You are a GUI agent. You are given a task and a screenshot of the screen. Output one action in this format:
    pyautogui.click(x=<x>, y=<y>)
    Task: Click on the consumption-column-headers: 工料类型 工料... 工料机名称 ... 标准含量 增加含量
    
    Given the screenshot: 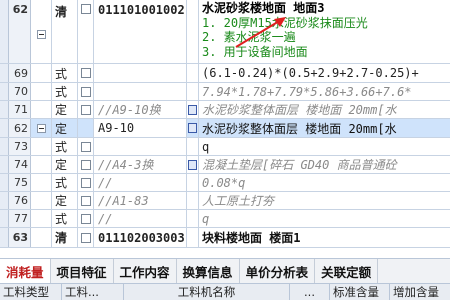 What is the action you would take?
    pyautogui.click(x=225, y=292)
    